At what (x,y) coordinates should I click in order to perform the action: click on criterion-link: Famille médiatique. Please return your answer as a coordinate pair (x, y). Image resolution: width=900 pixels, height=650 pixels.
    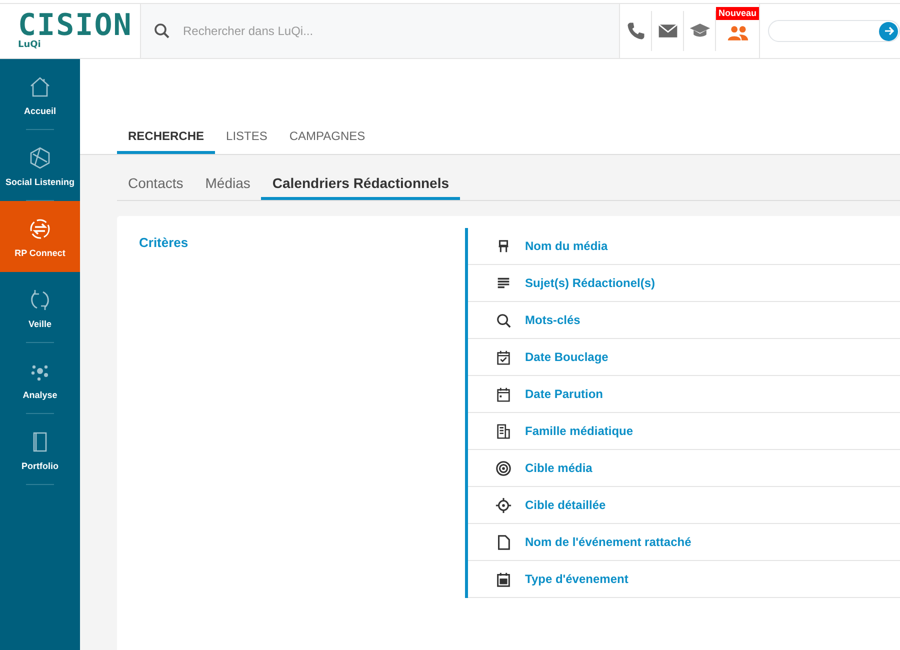
    Looking at the image, I should click on (579, 431).